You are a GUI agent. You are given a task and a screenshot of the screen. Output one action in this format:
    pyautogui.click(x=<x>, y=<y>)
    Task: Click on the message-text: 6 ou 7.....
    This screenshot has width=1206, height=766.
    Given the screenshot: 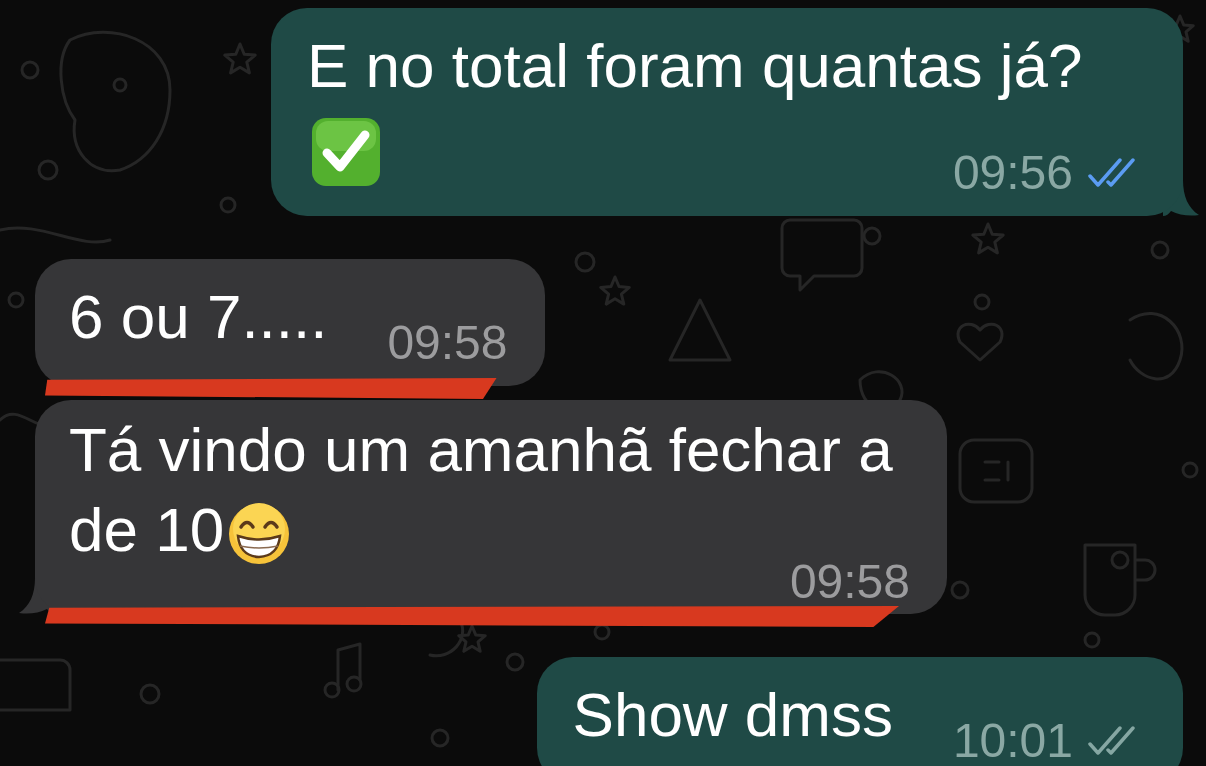 What is the action you would take?
    pyautogui.click(x=198, y=316)
    